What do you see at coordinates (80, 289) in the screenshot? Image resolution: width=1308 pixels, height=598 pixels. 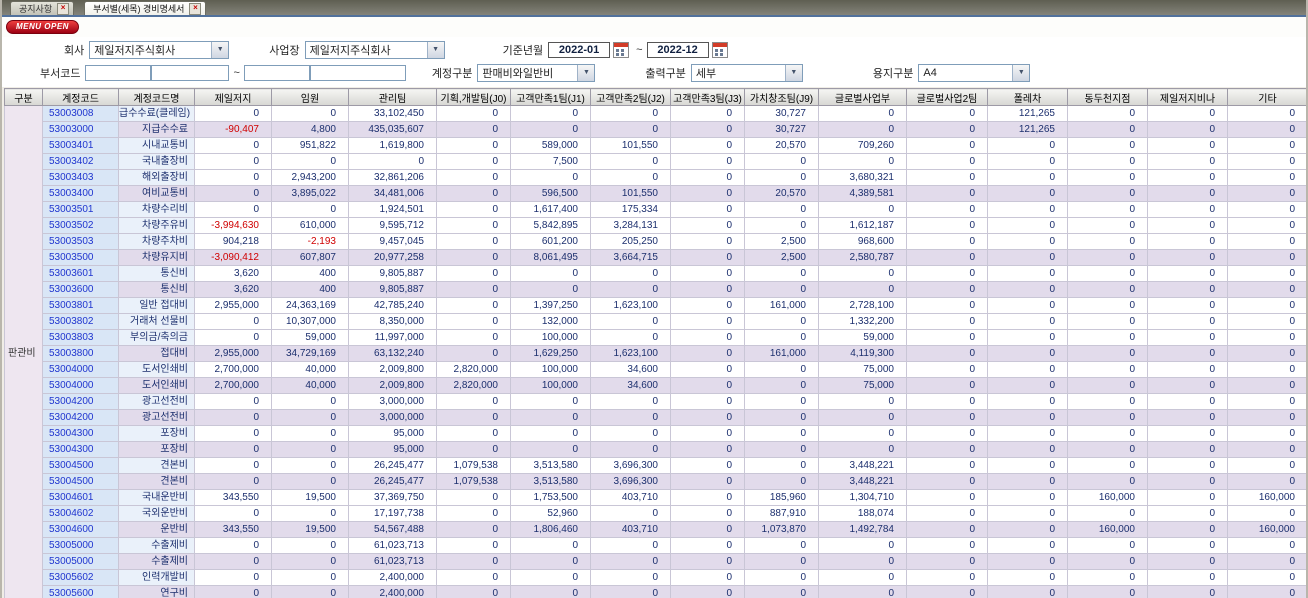 I see `account-code-cell: 53003600` at bounding box center [80, 289].